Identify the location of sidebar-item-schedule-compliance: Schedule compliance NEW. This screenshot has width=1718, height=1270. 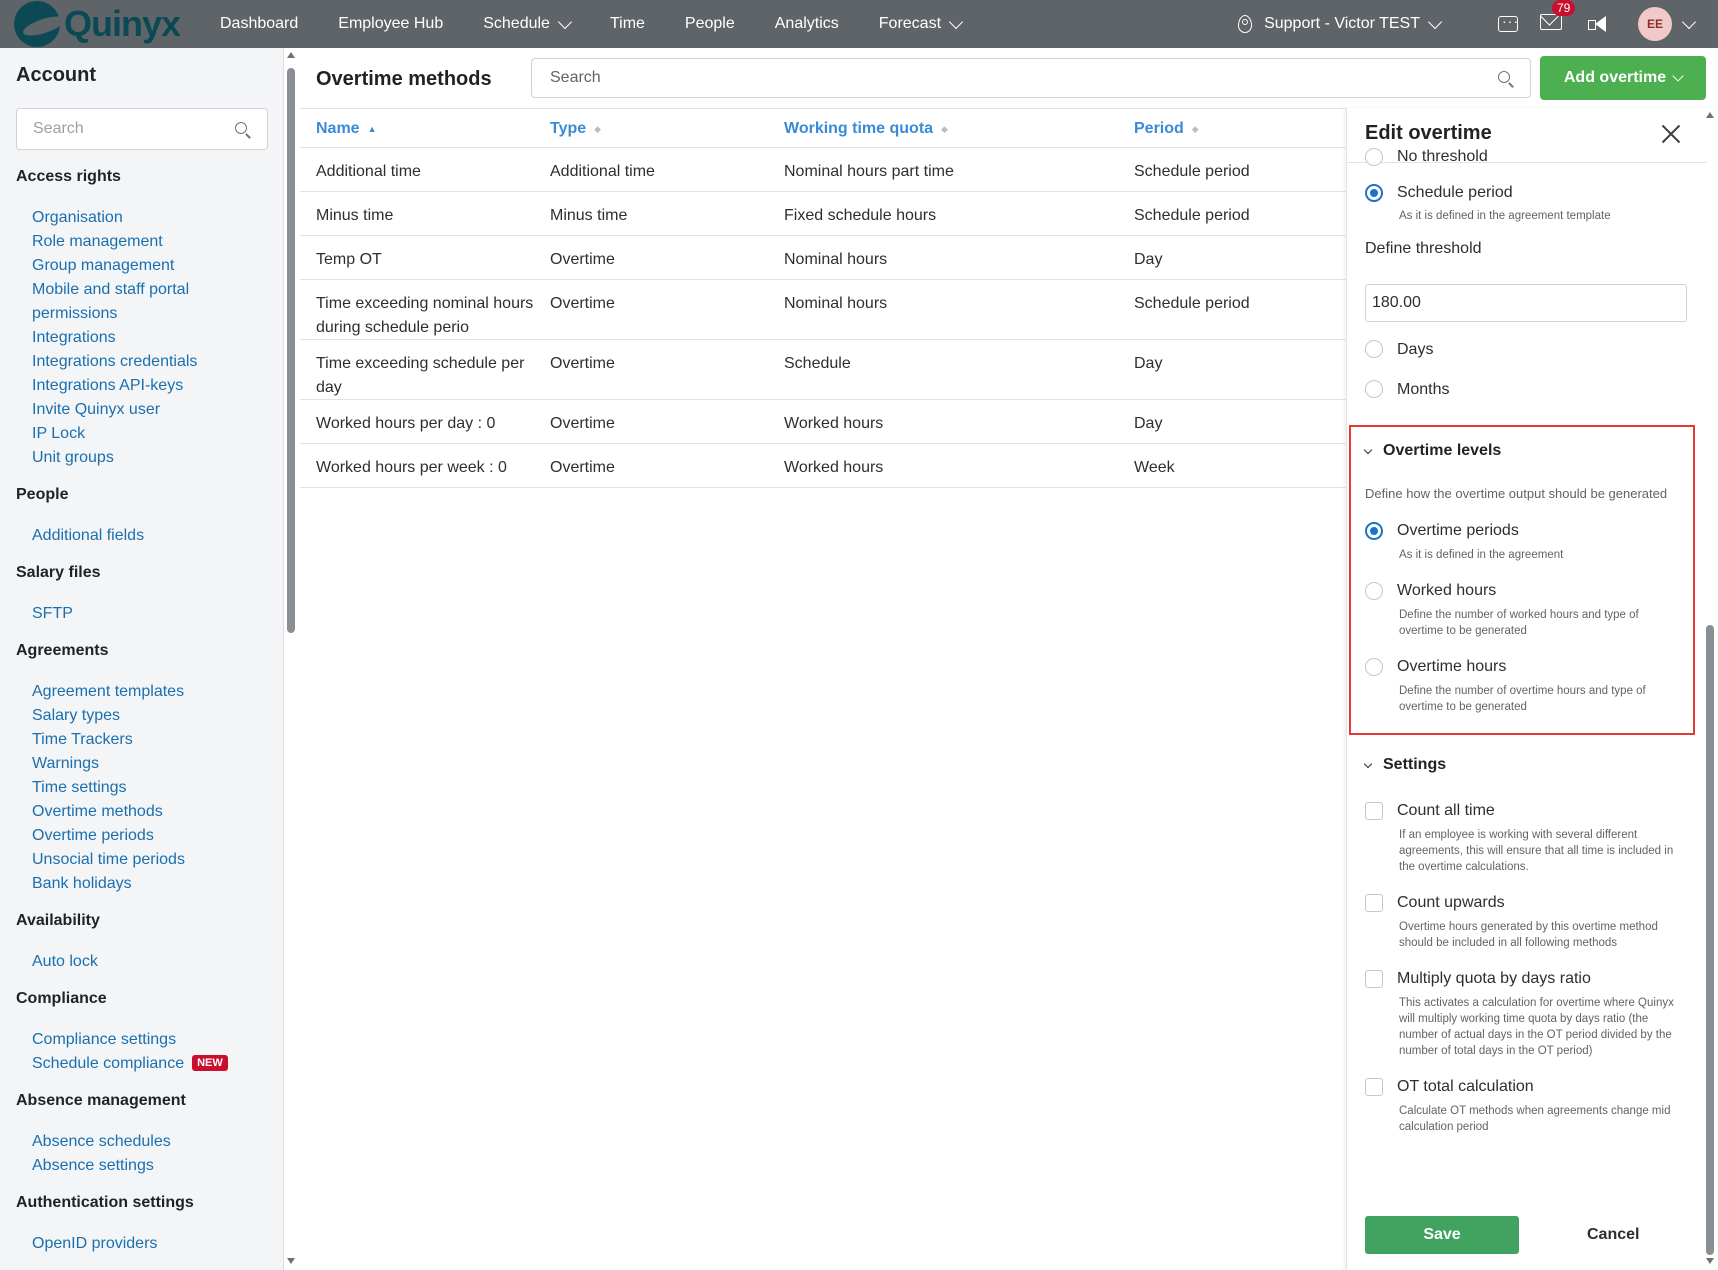
(146, 1064).